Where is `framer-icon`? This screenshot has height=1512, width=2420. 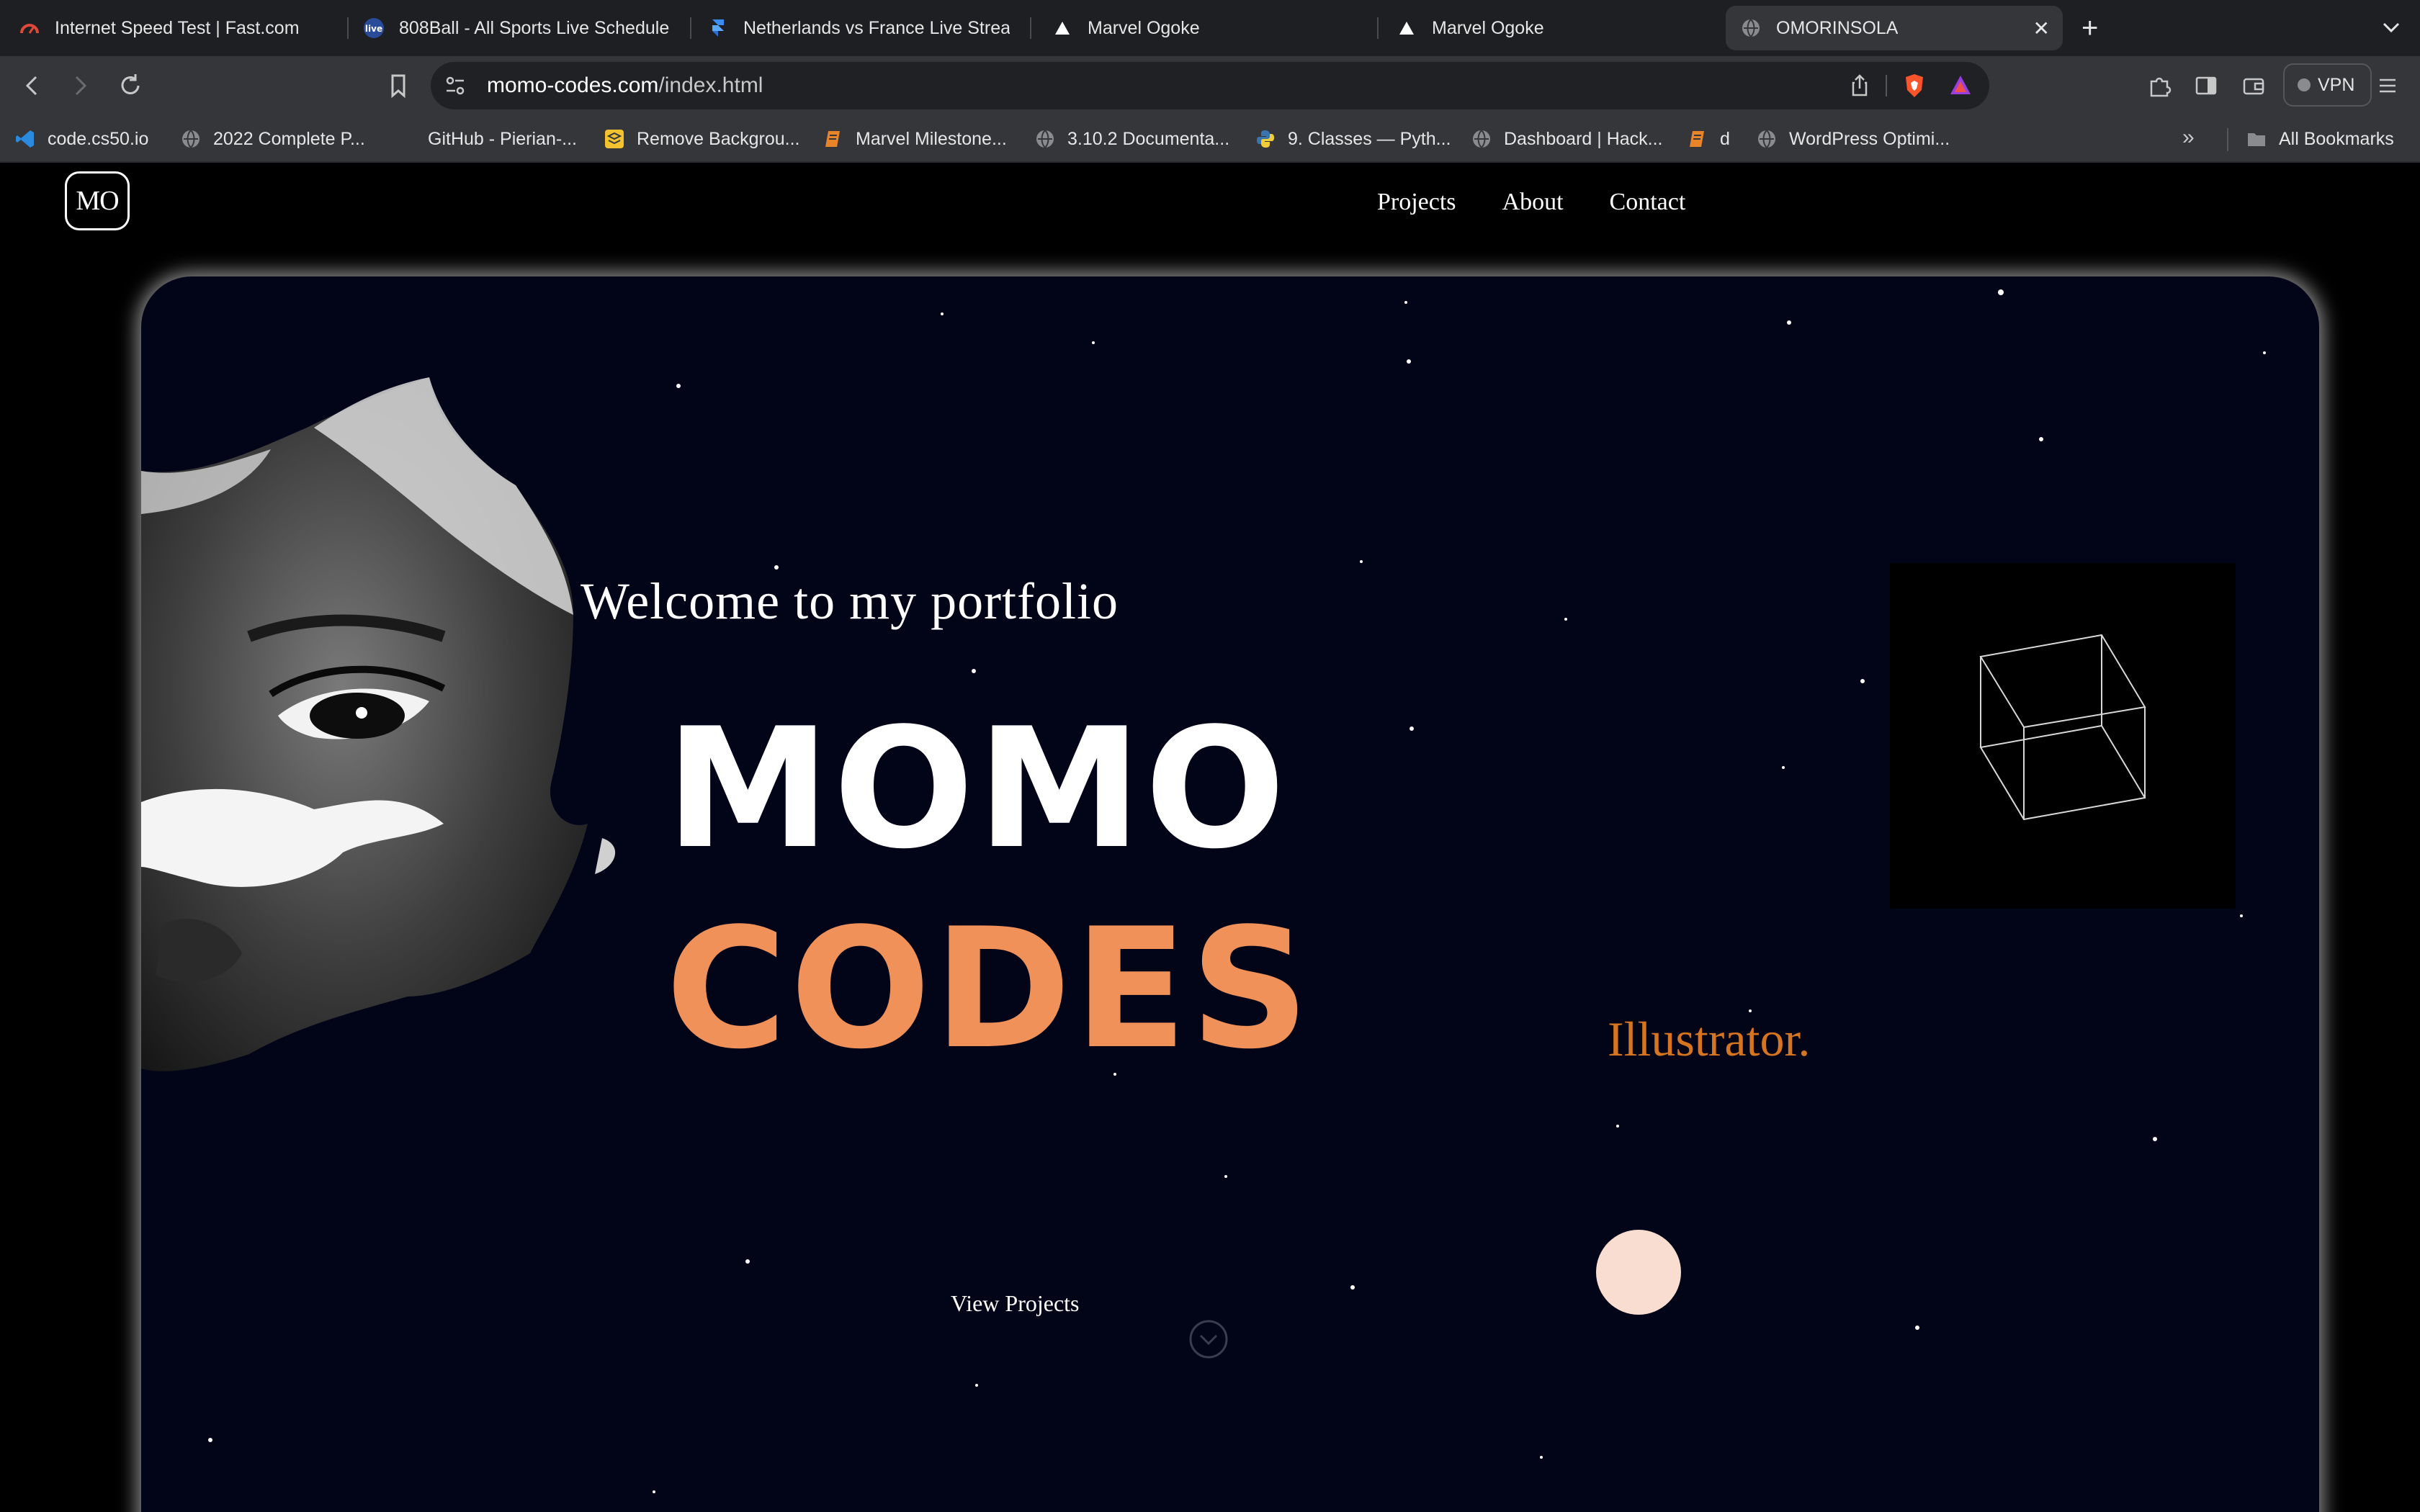
framer-icon is located at coordinates (718, 28).